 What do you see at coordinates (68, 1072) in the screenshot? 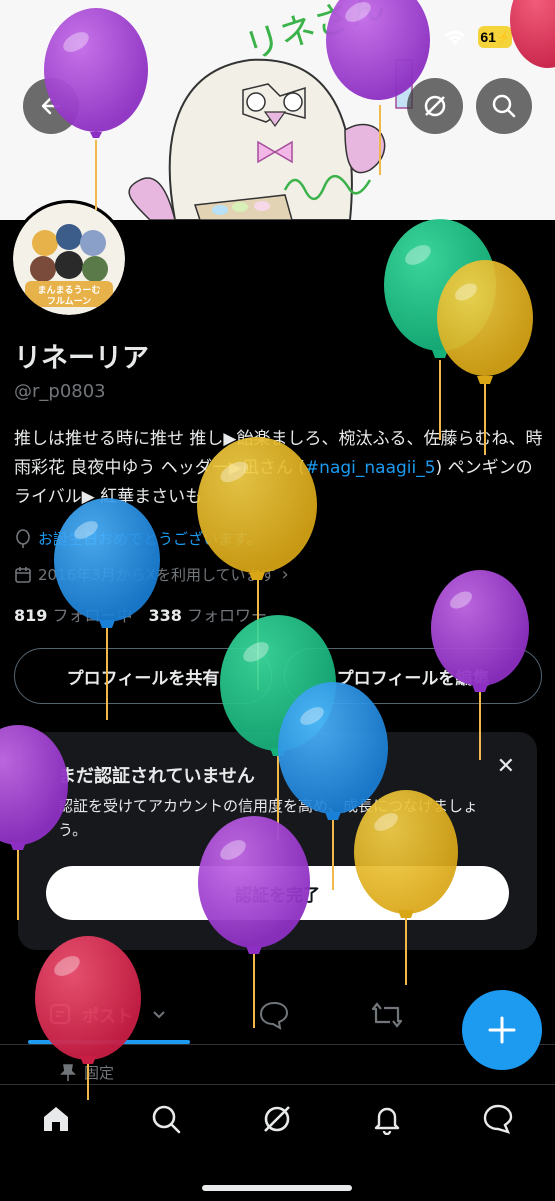
I see `pin-icon` at bounding box center [68, 1072].